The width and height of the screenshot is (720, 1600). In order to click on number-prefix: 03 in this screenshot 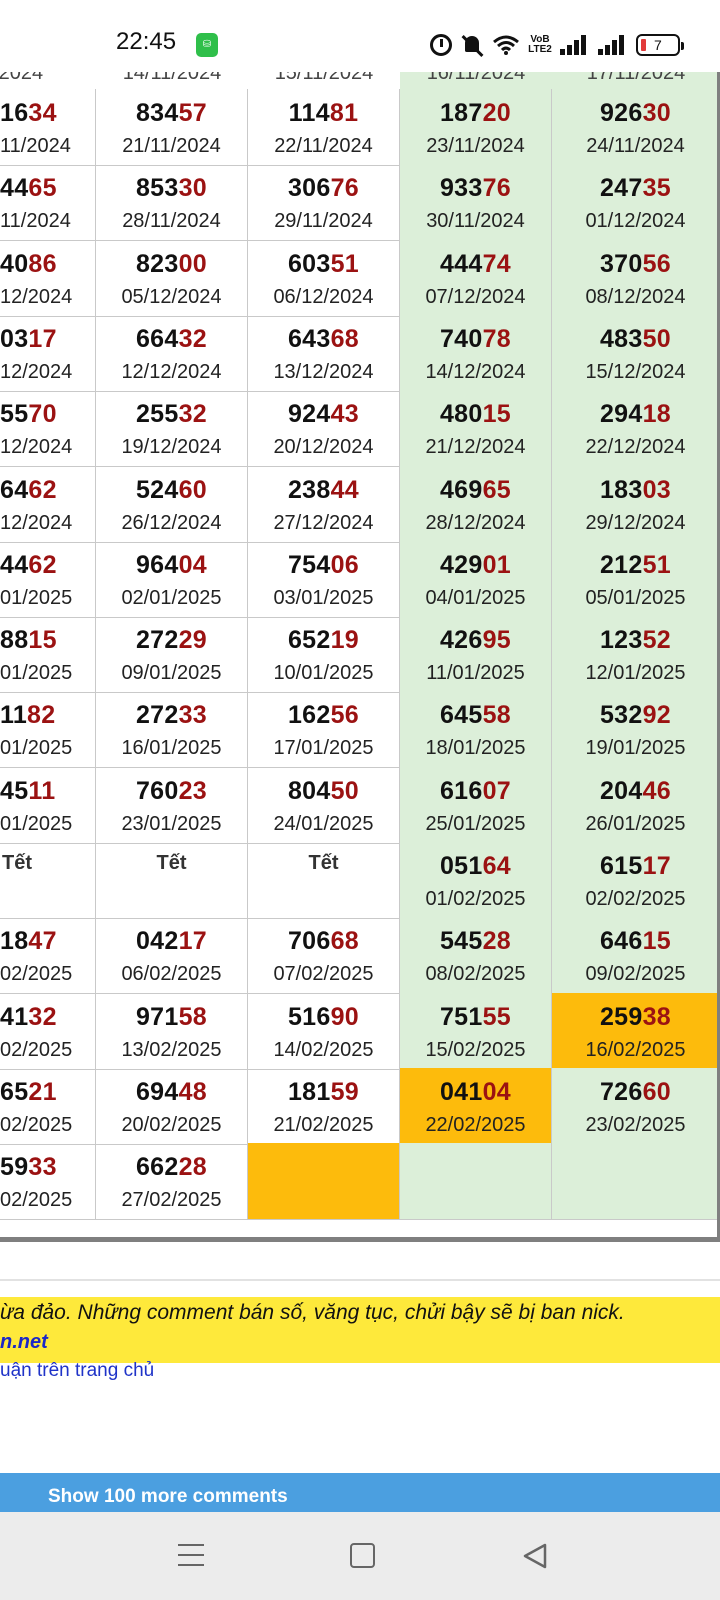, I will do `click(14, 338)`.